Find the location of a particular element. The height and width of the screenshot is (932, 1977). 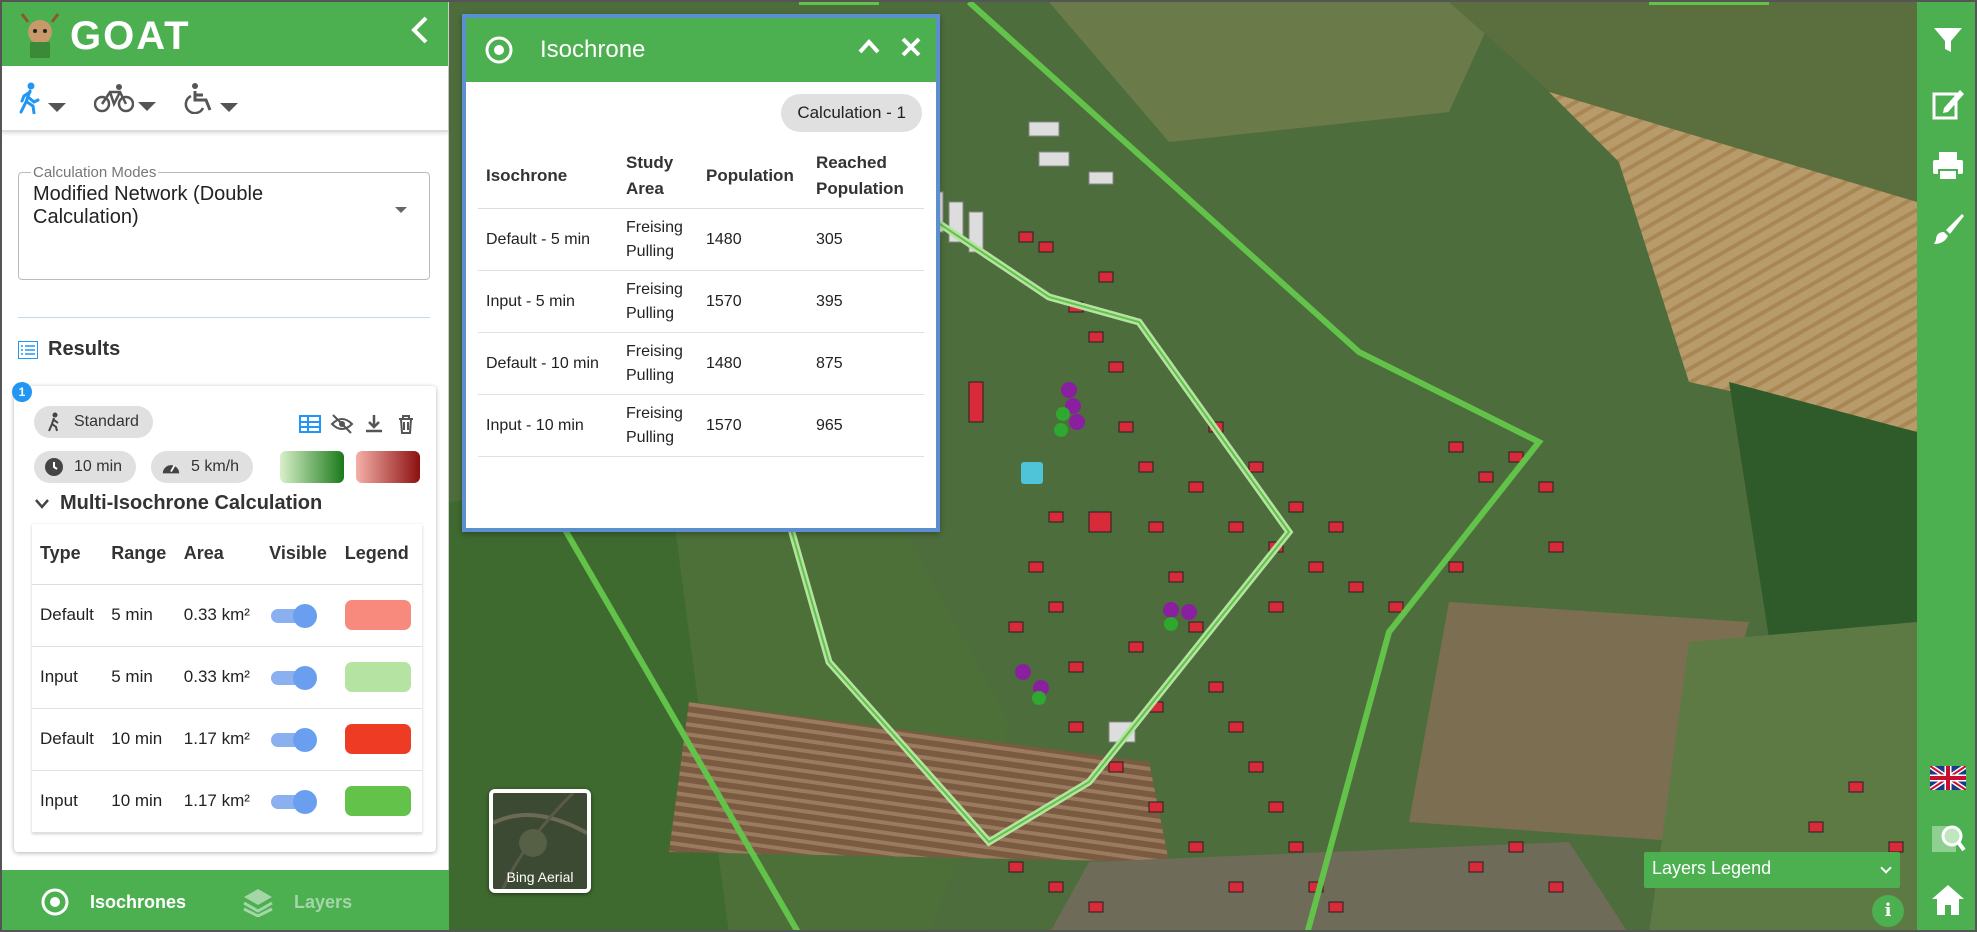

layers-legend-select: Layers Legend is located at coordinates (1772, 870).